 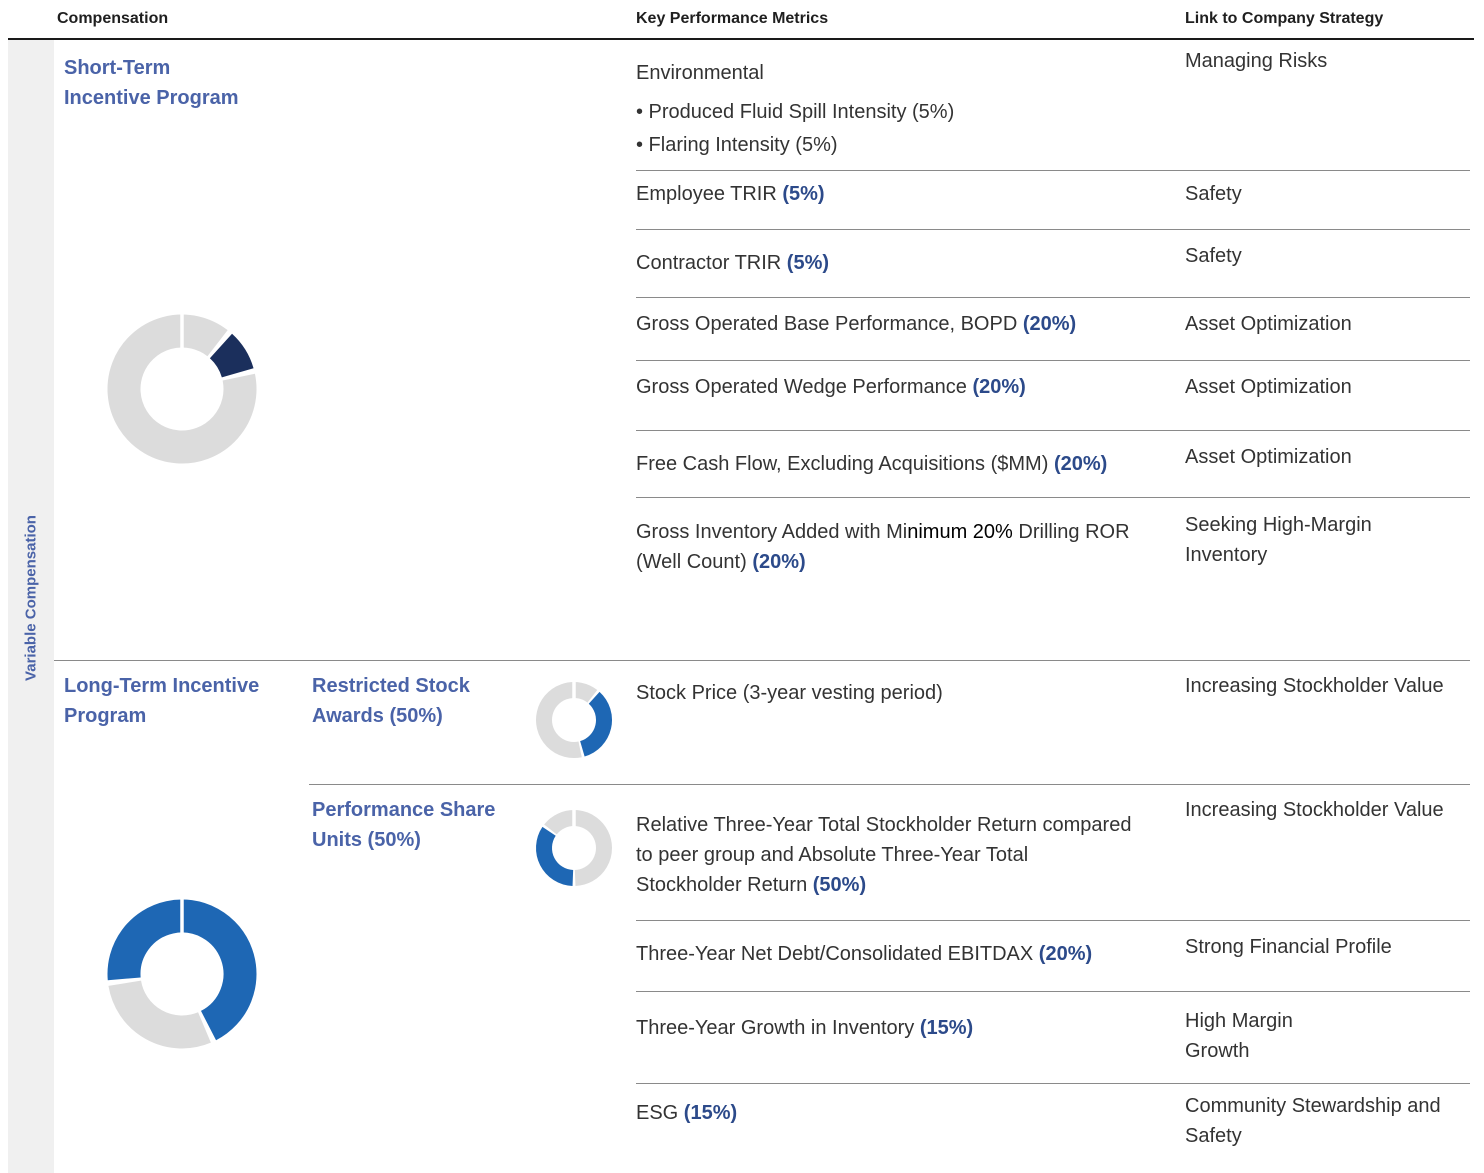 What do you see at coordinates (1226, 555) in the screenshot?
I see `strategy-line2: Inventory` at bounding box center [1226, 555].